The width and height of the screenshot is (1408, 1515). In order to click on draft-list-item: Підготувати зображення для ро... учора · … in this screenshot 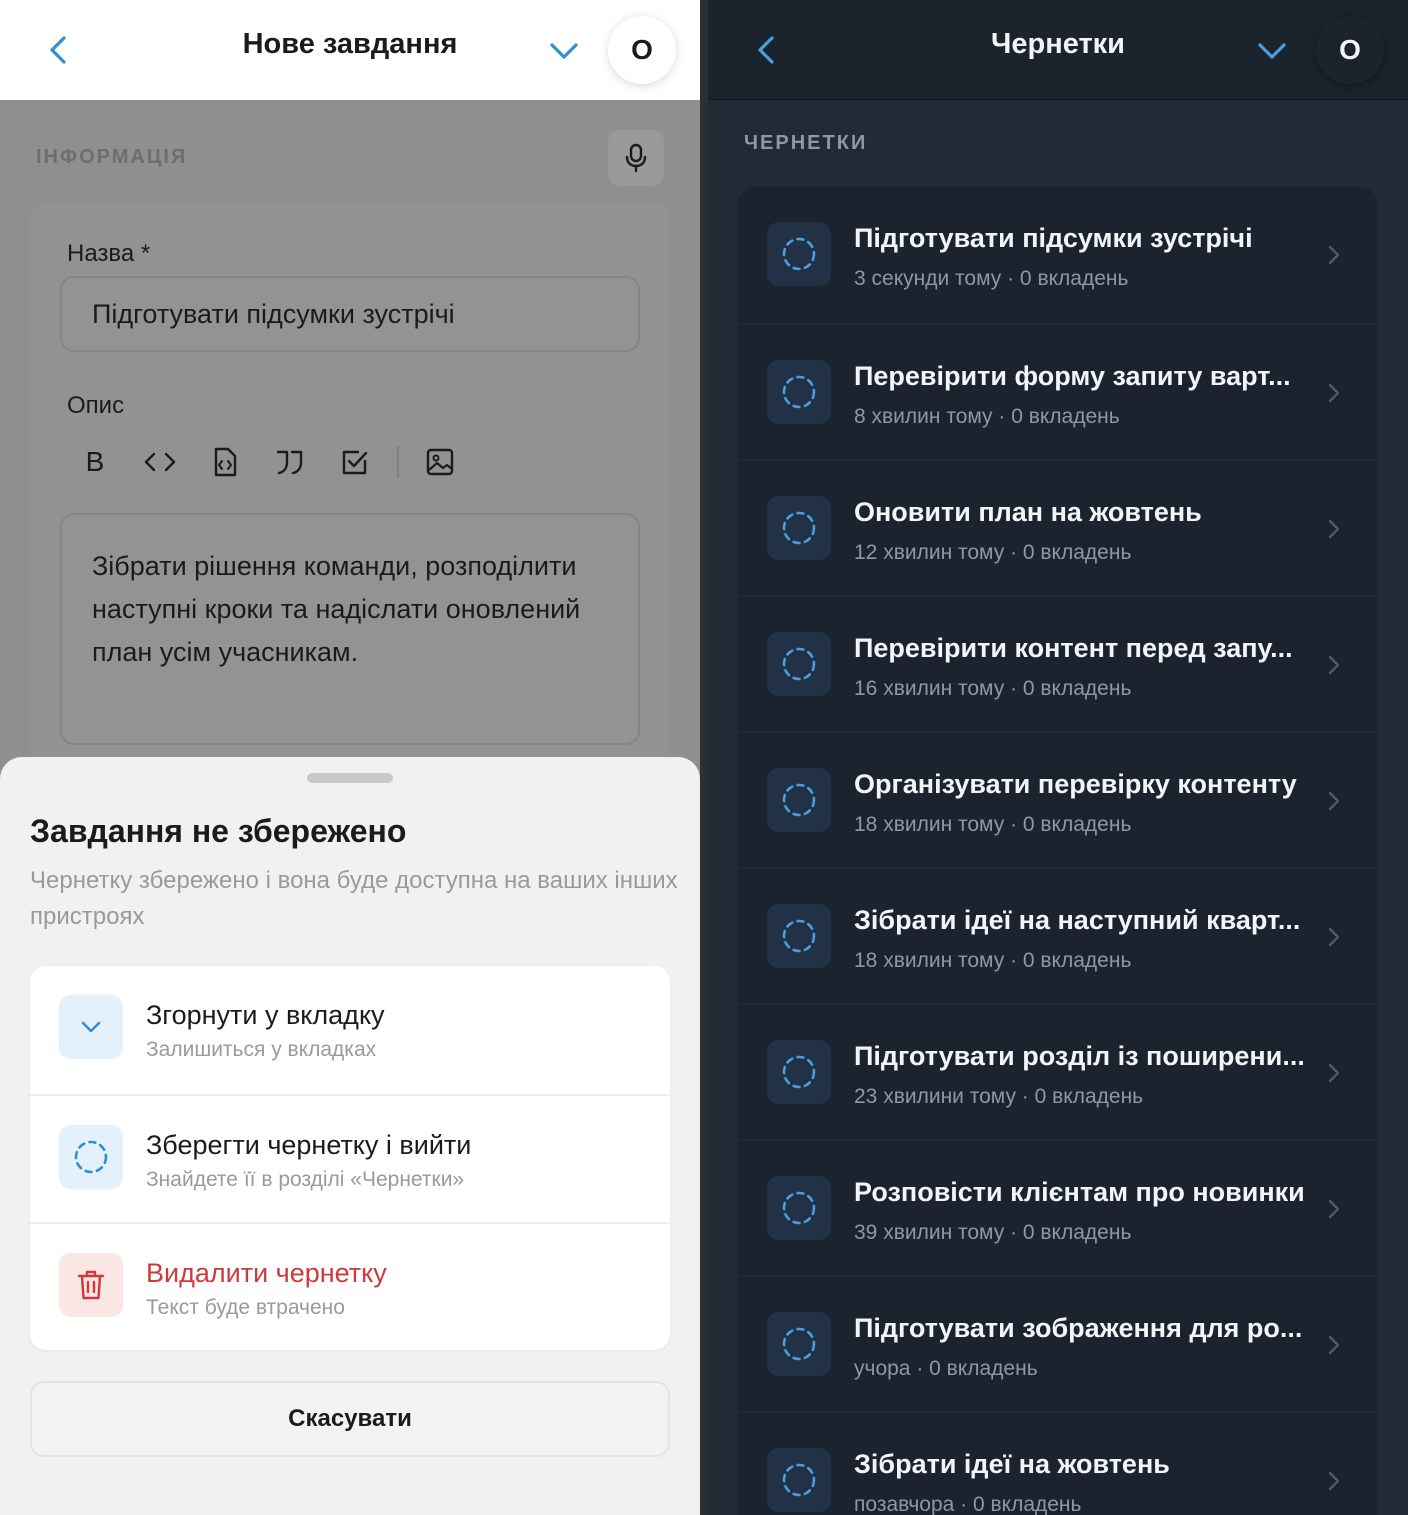, I will do `click(1058, 1343)`.